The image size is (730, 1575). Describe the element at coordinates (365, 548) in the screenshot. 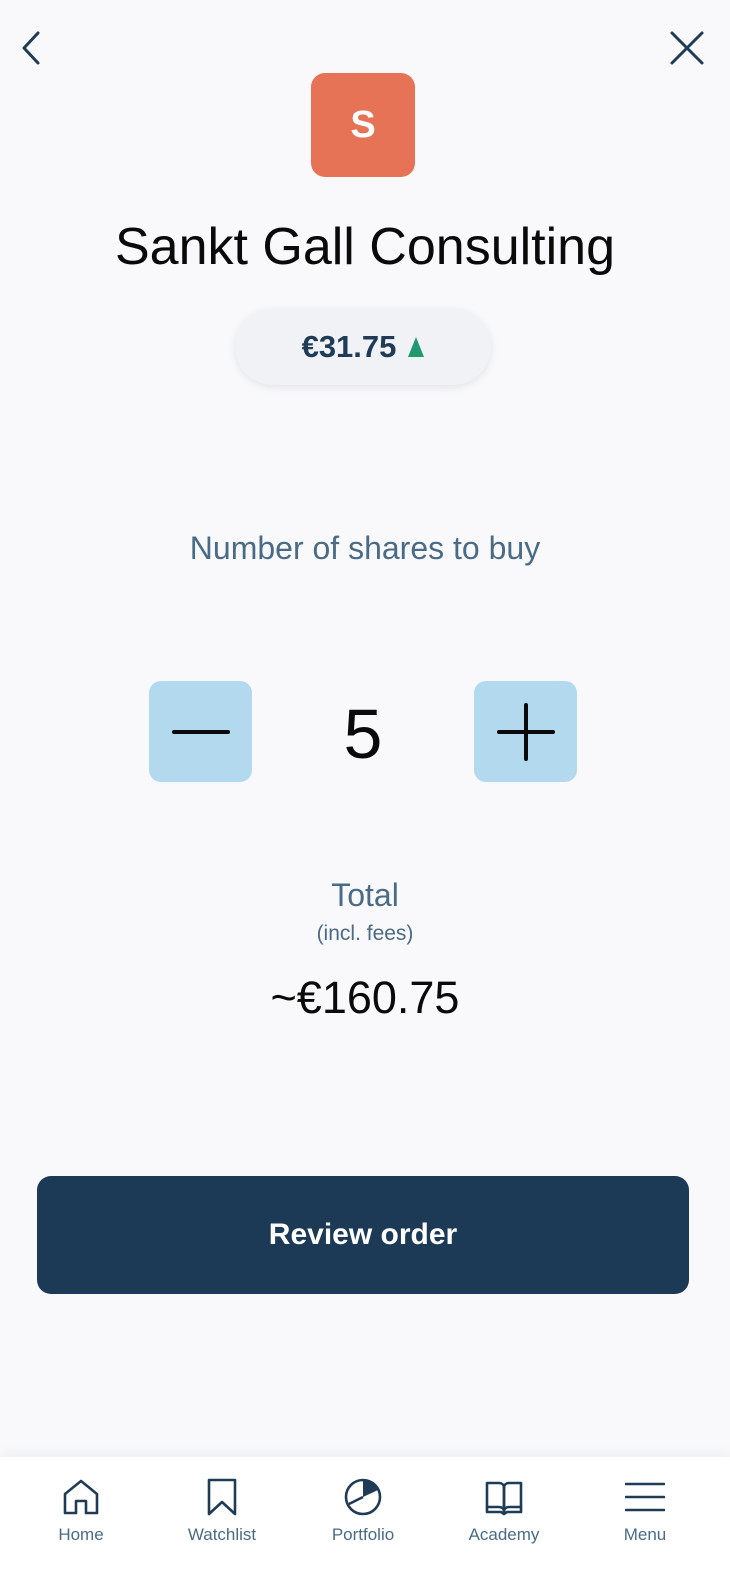

I see `shares-label: Number of shares to buy` at that location.